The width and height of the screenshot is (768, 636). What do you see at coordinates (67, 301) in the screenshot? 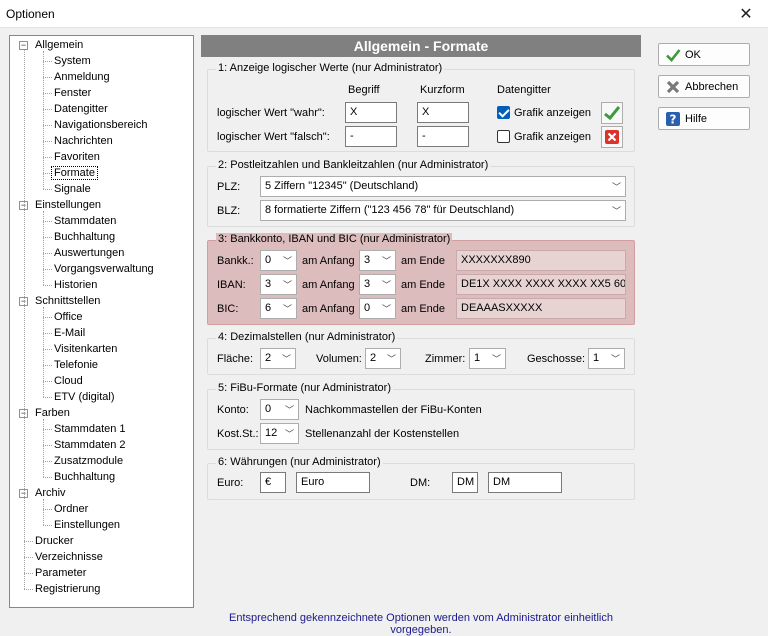
I see `tree-item: Schnittstellen` at bounding box center [67, 301].